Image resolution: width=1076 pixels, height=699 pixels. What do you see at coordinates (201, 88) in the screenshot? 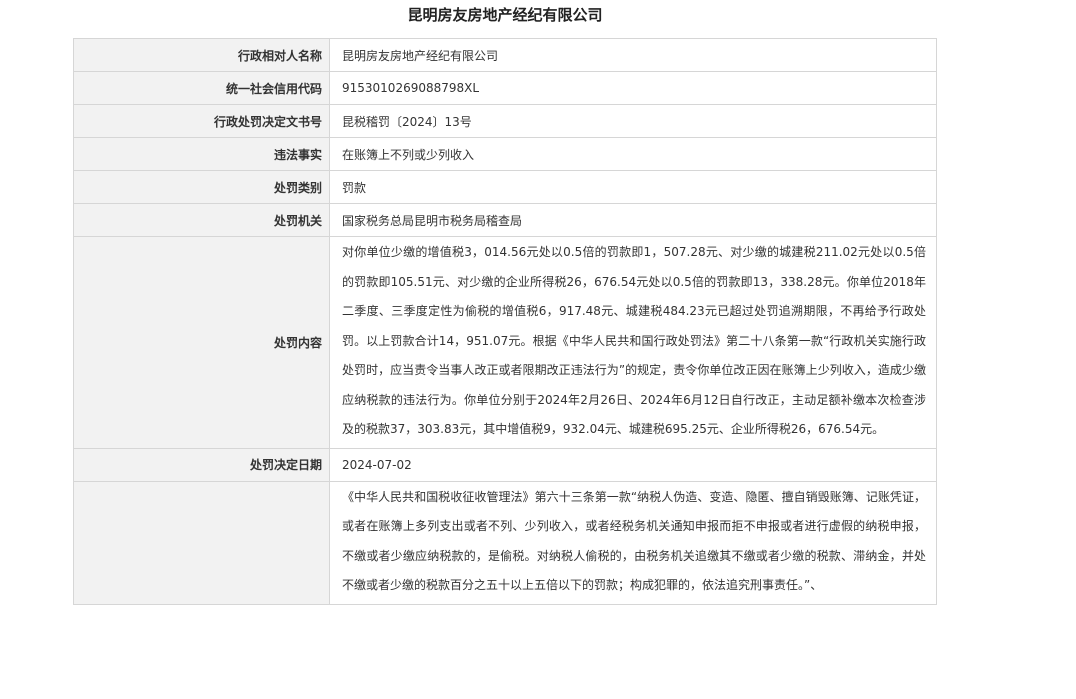
I see `row-label: 统一社会信用代码` at bounding box center [201, 88].